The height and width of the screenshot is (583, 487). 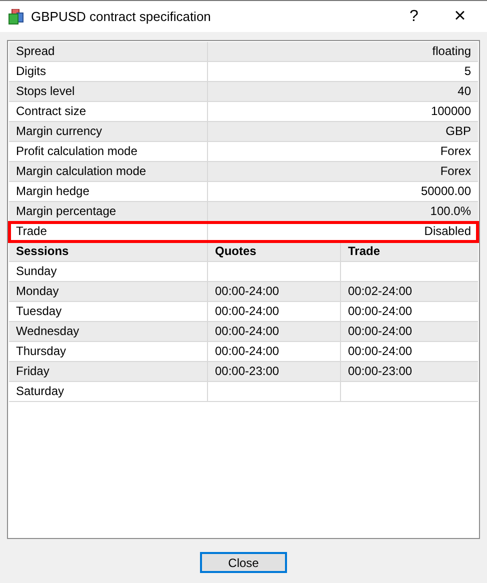 I want to click on table-cell: Margin hedge, so click(x=108, y=191).